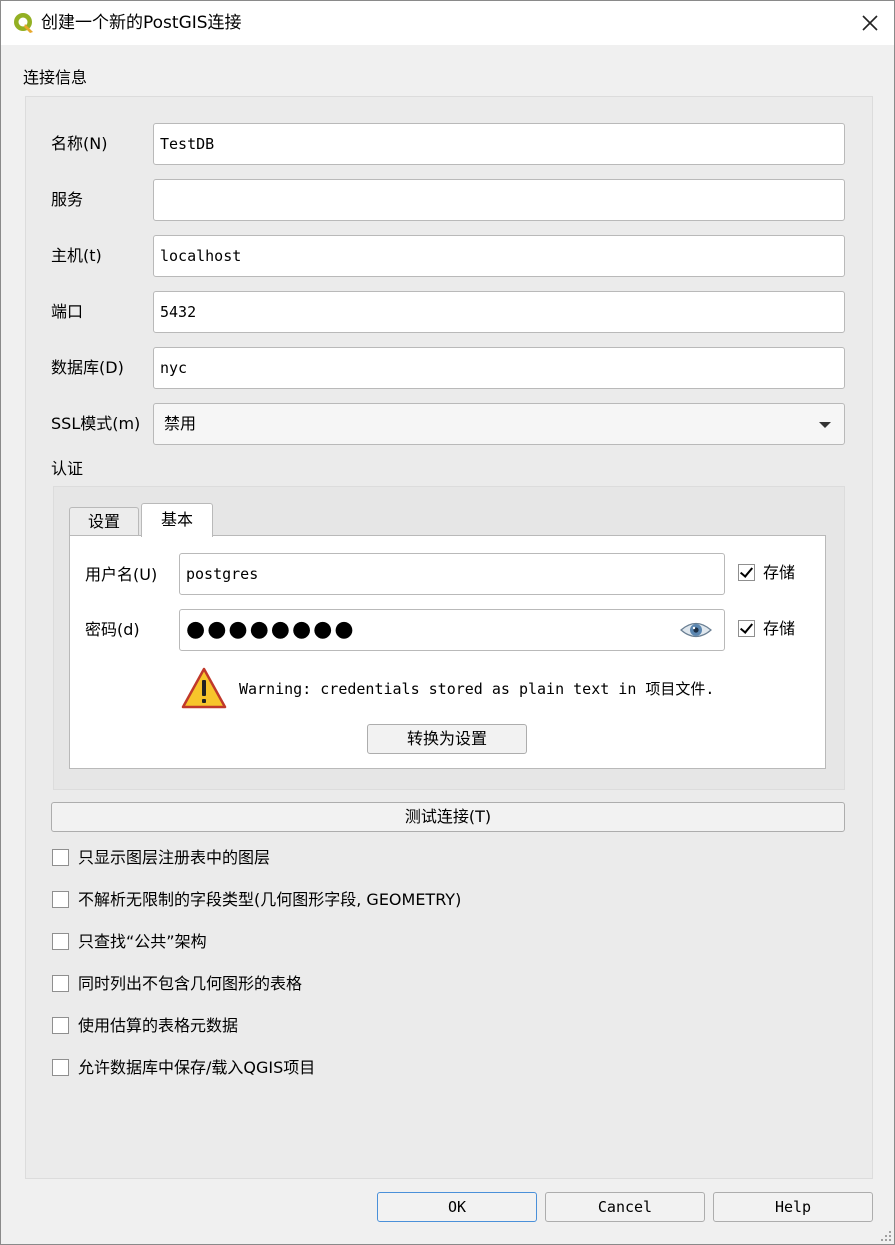  What do you see at coordinates (96, 423) in the screenshot?
I see `ssl-mode-label: SSL模式(m)` at bounding box center [96, 423].